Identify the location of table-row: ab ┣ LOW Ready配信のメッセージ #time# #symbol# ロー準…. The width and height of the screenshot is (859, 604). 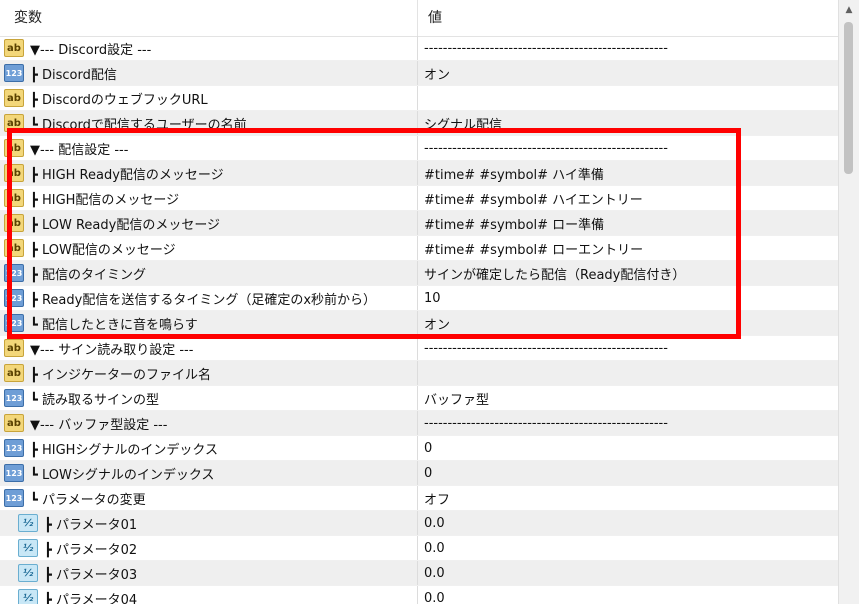
(419, 223).